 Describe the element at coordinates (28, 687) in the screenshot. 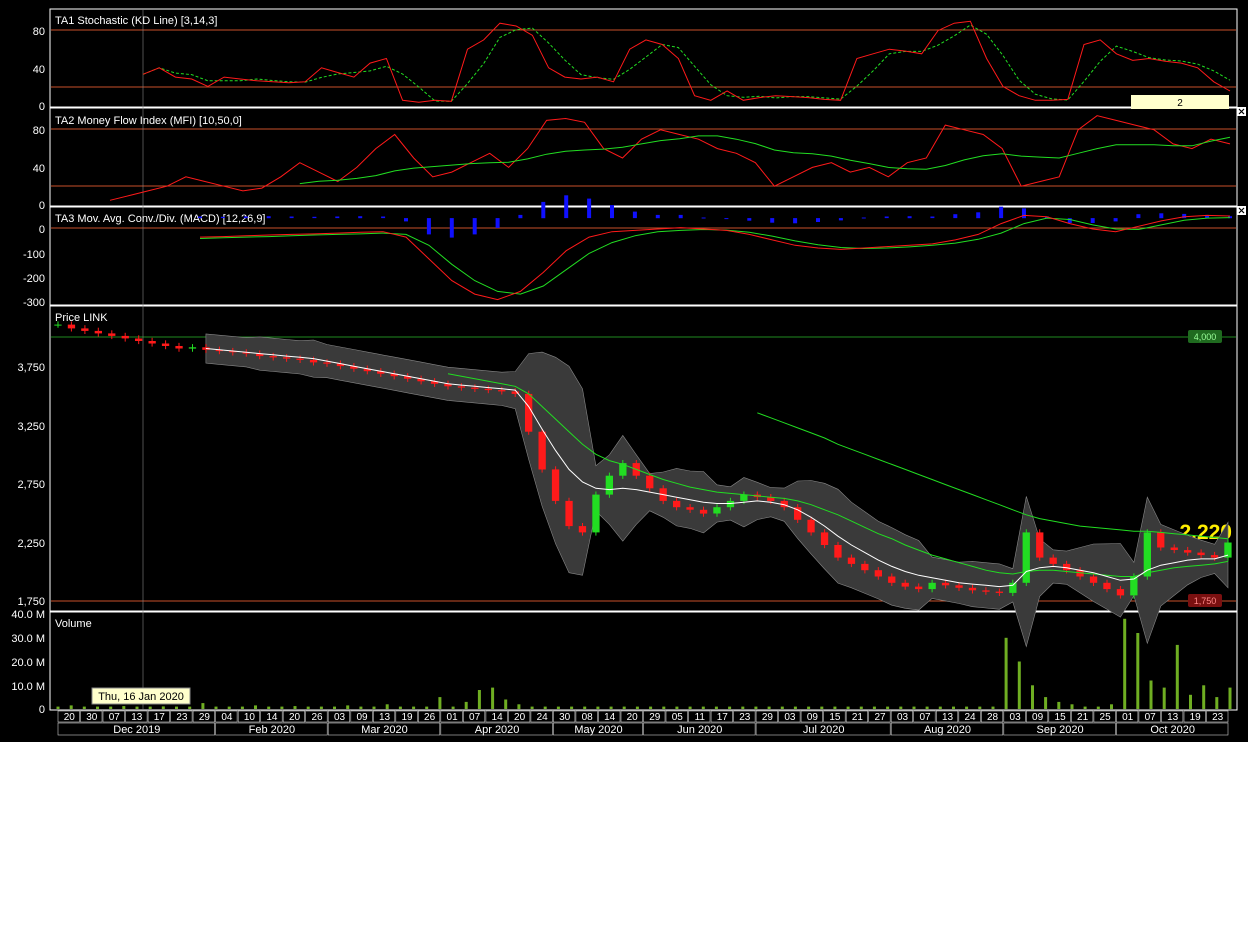

I see `volume-tick: 10.0 M` at that location.